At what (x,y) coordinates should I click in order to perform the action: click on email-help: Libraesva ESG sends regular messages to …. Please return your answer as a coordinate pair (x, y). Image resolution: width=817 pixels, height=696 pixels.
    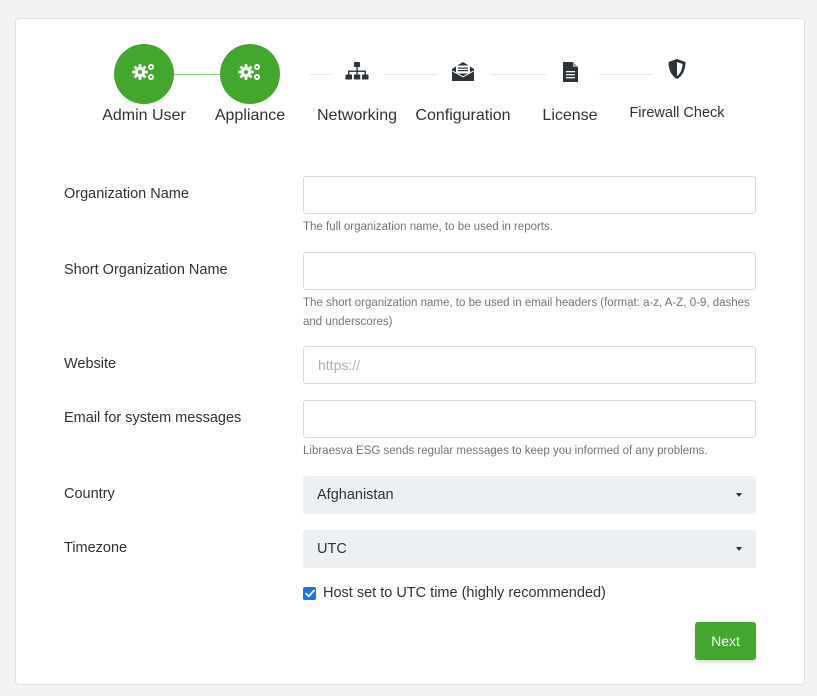
    Looking at the image, I should click on (505, 451).